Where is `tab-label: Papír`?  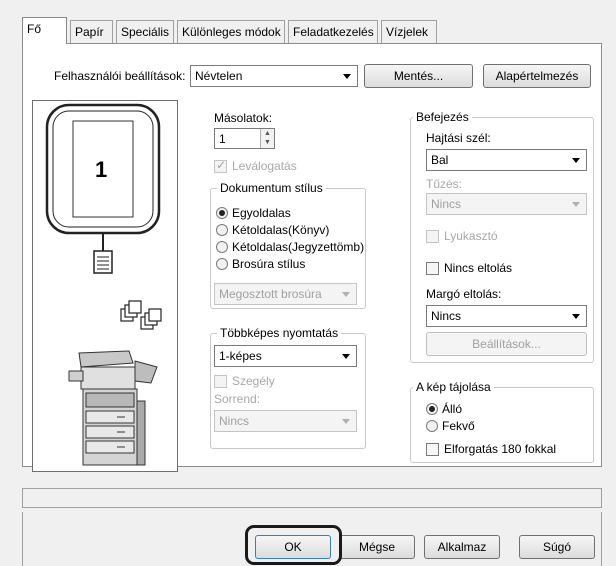
tab-label: Papír is located at coordinates (89, 32).